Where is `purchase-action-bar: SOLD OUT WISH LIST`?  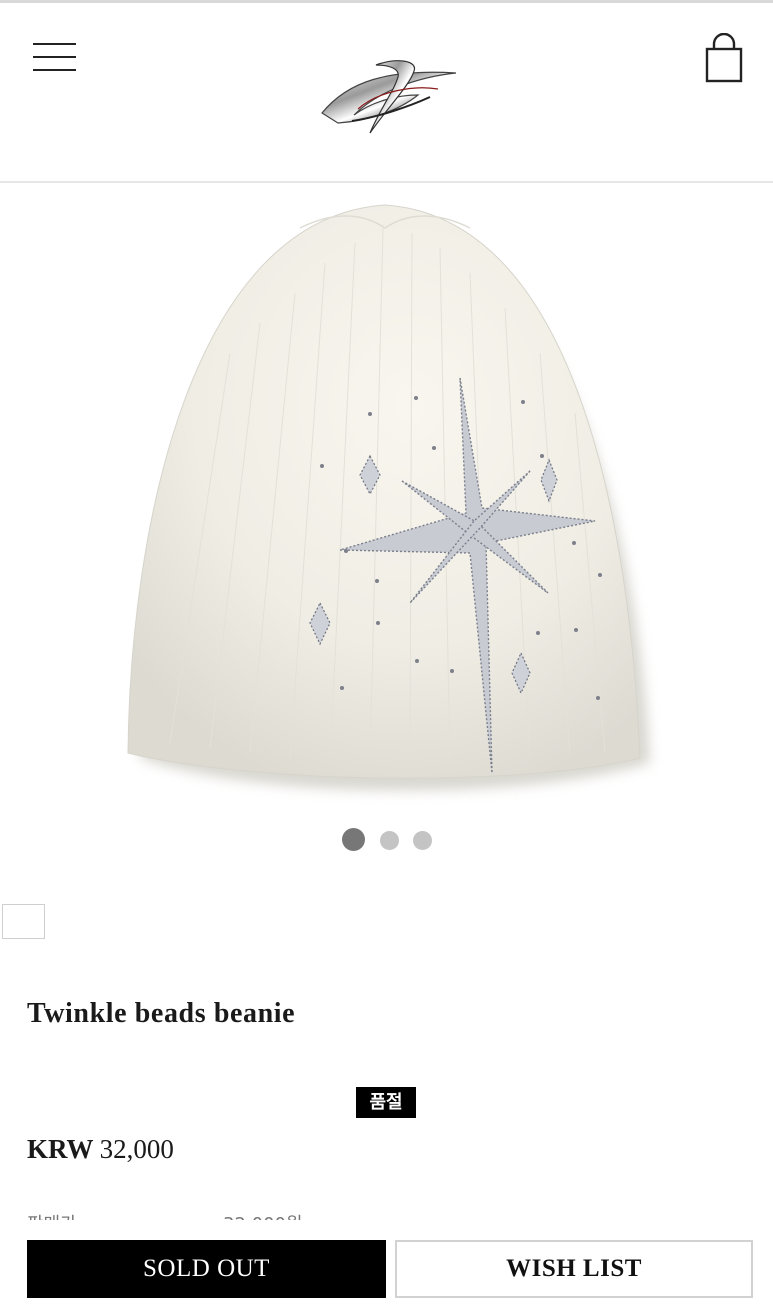
purchase-action-bar: SOLD OUT WISH LIST is located at coordinates (386, 1265).